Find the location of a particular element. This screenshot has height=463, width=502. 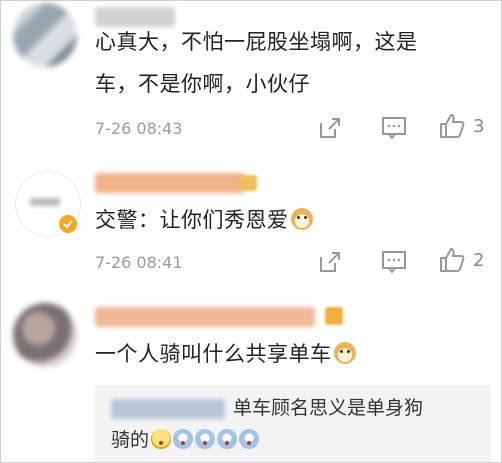

like-count: 3 is located at coordinates (479, 126).